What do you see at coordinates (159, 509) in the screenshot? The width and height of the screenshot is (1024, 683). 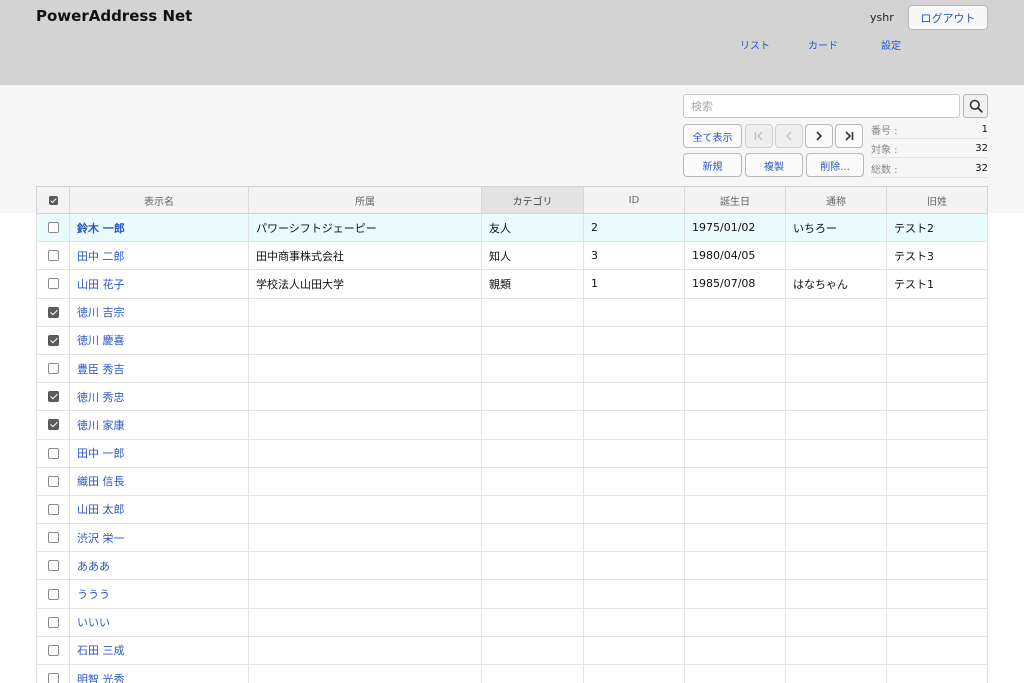 I see `cell-display-name: 山田 太郎` at bounding box center [159, 509].